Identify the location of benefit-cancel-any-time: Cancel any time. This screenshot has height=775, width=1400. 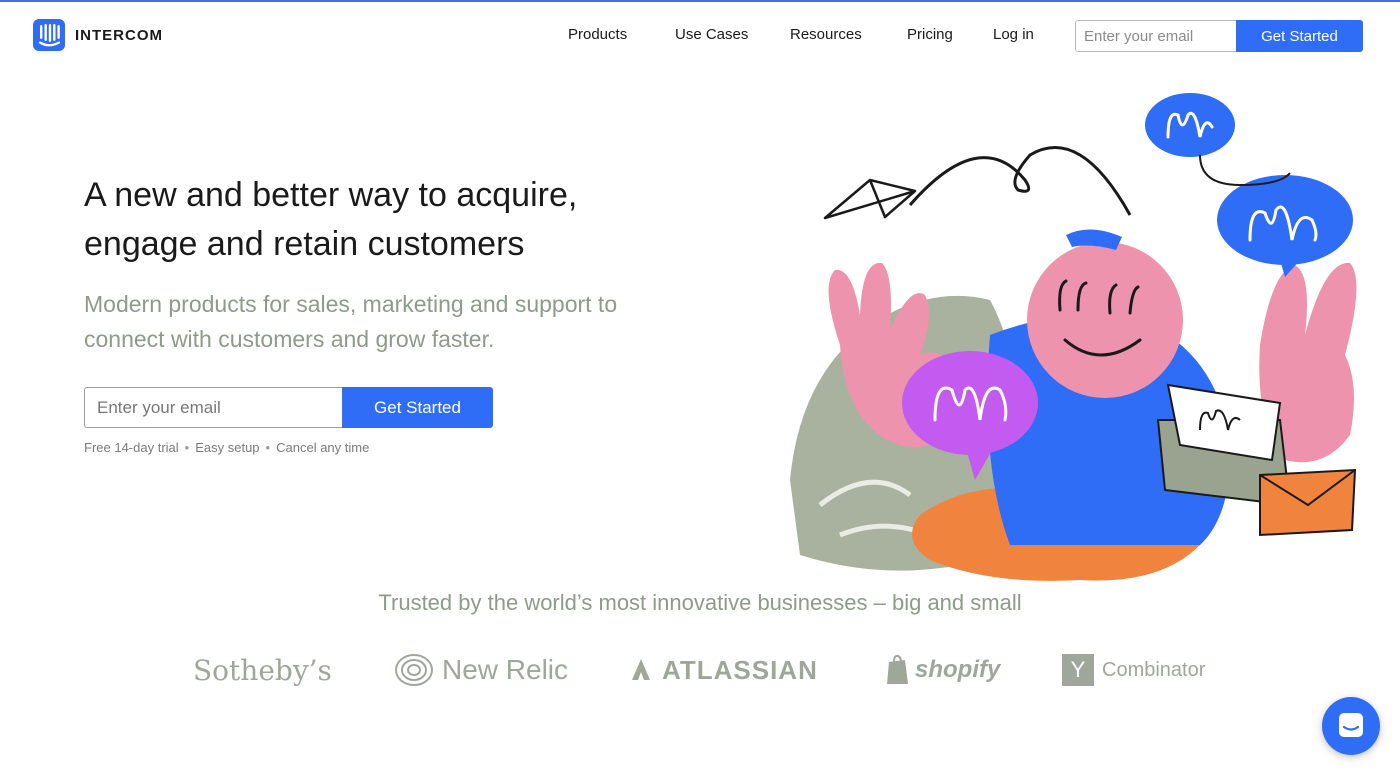
(323, 447).